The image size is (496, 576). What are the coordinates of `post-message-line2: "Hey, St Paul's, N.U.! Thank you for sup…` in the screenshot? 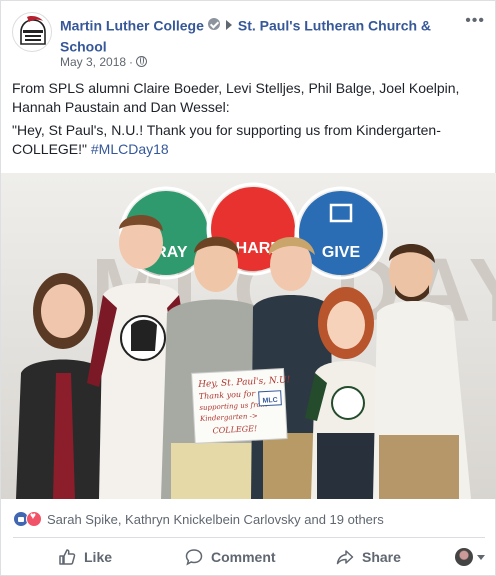 It's located at (249, 140).